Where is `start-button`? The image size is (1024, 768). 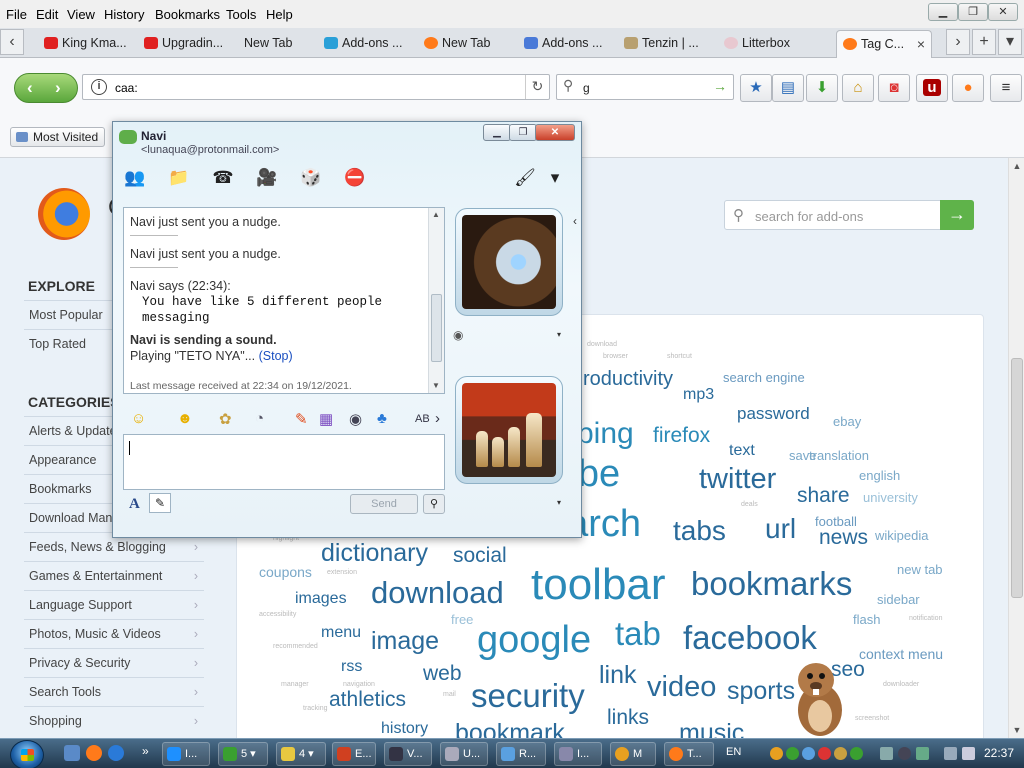 start-button is located at coordinates (27, 754).